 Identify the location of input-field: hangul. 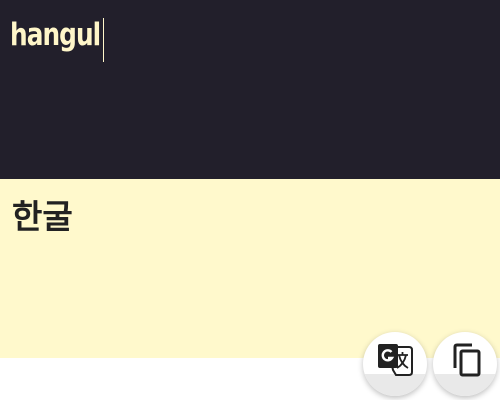
(57, 39).